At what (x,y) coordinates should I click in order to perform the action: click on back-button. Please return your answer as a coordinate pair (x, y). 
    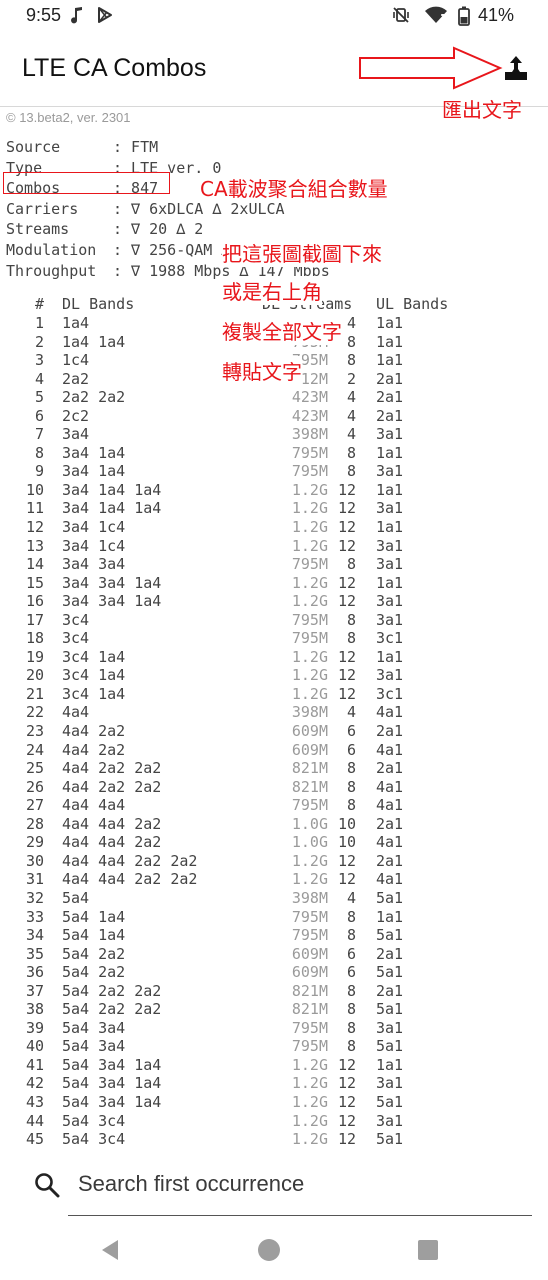
    Looking at the image, I should click on (110, 1250).